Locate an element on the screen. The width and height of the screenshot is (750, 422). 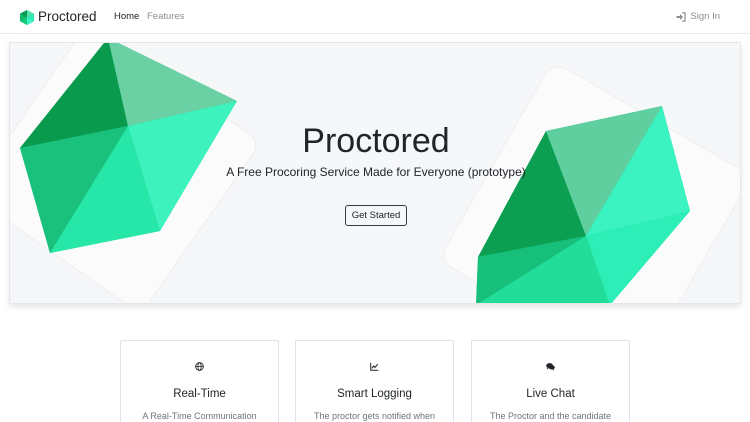
feature-title: Smart Logging is located at coordinates (374, 394).